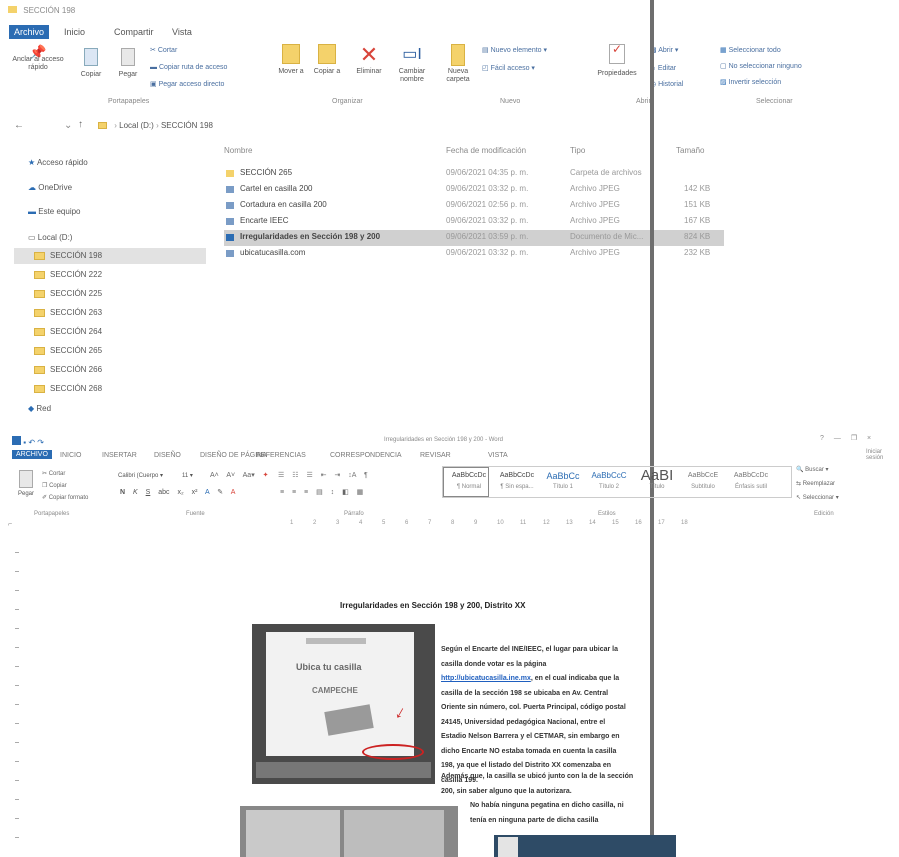 The image size is (899, 857). What do you see at coordinates (233, 492) in the screenshot?
I see `font-color-icon: A` at bounding box center [233, 492].